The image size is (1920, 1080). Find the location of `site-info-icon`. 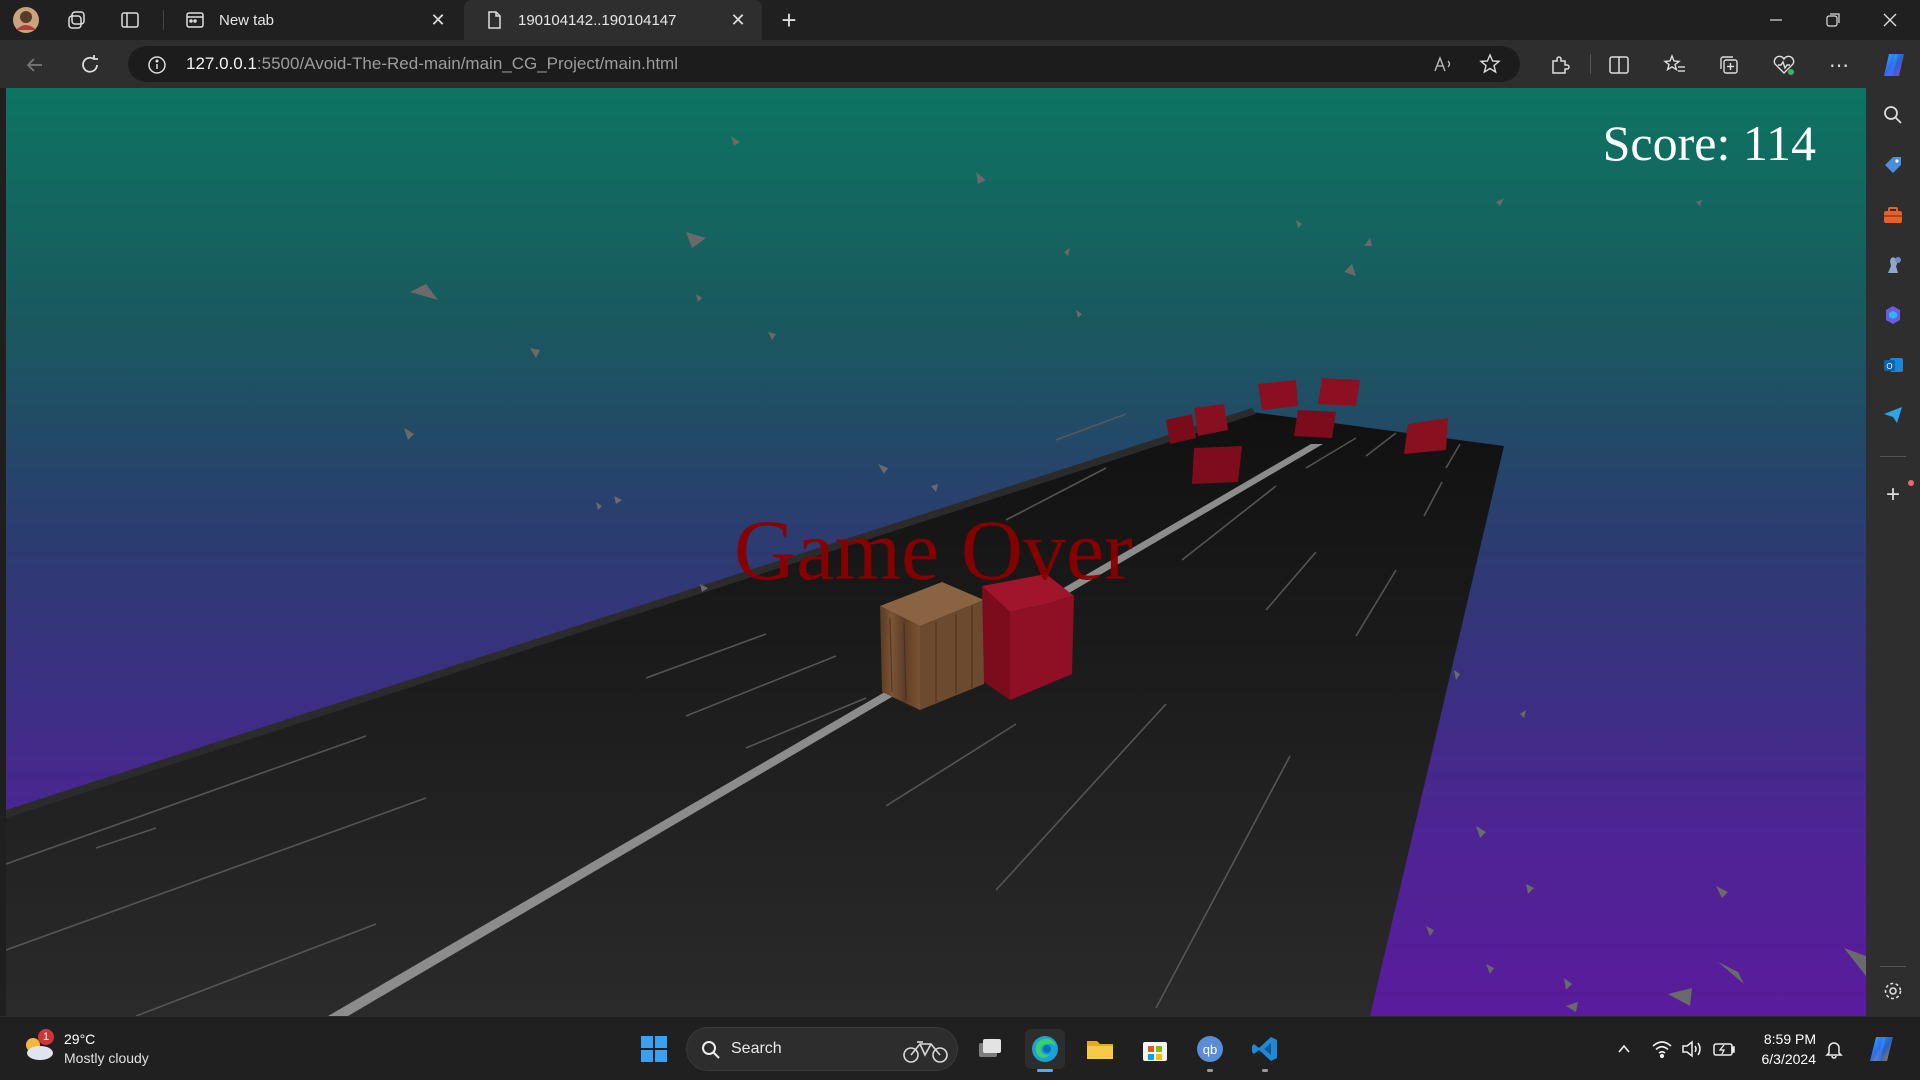

site-info-icon is located at coordinates (157, 65).